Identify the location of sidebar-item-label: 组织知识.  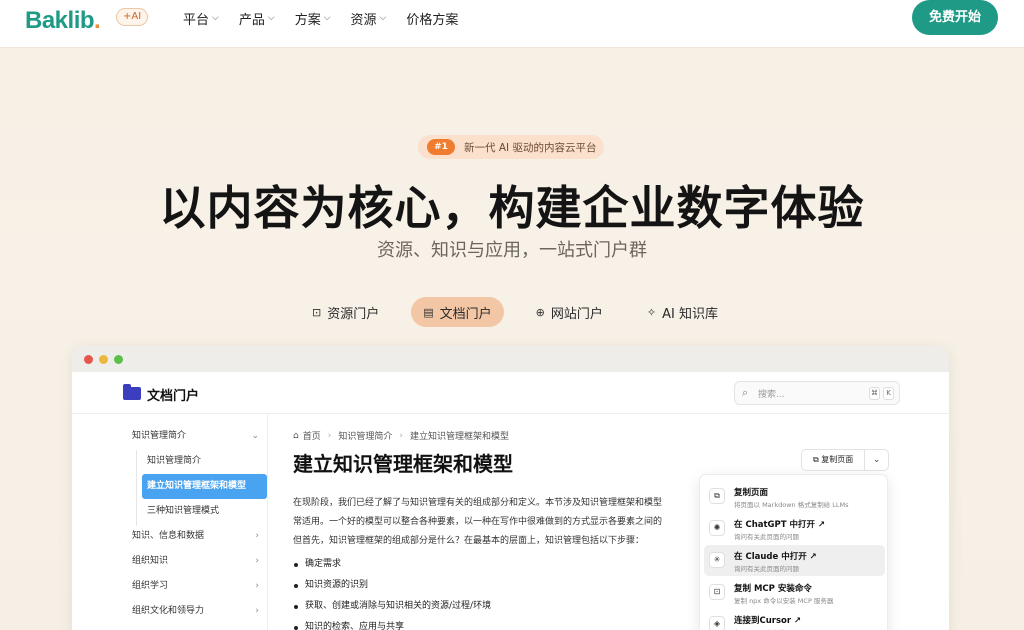
(150, 561).